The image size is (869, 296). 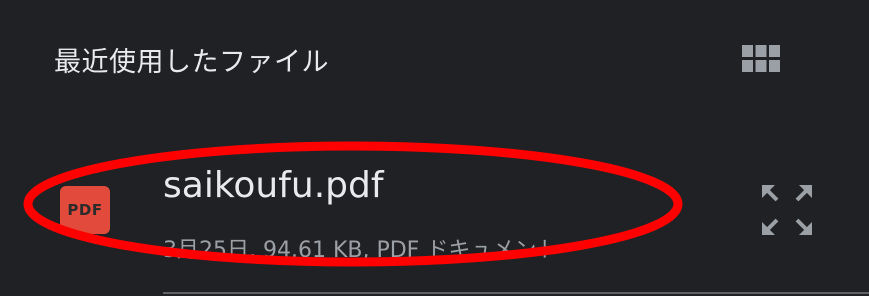 I want to click on grid-view-icon, so click(x=761, y=59).